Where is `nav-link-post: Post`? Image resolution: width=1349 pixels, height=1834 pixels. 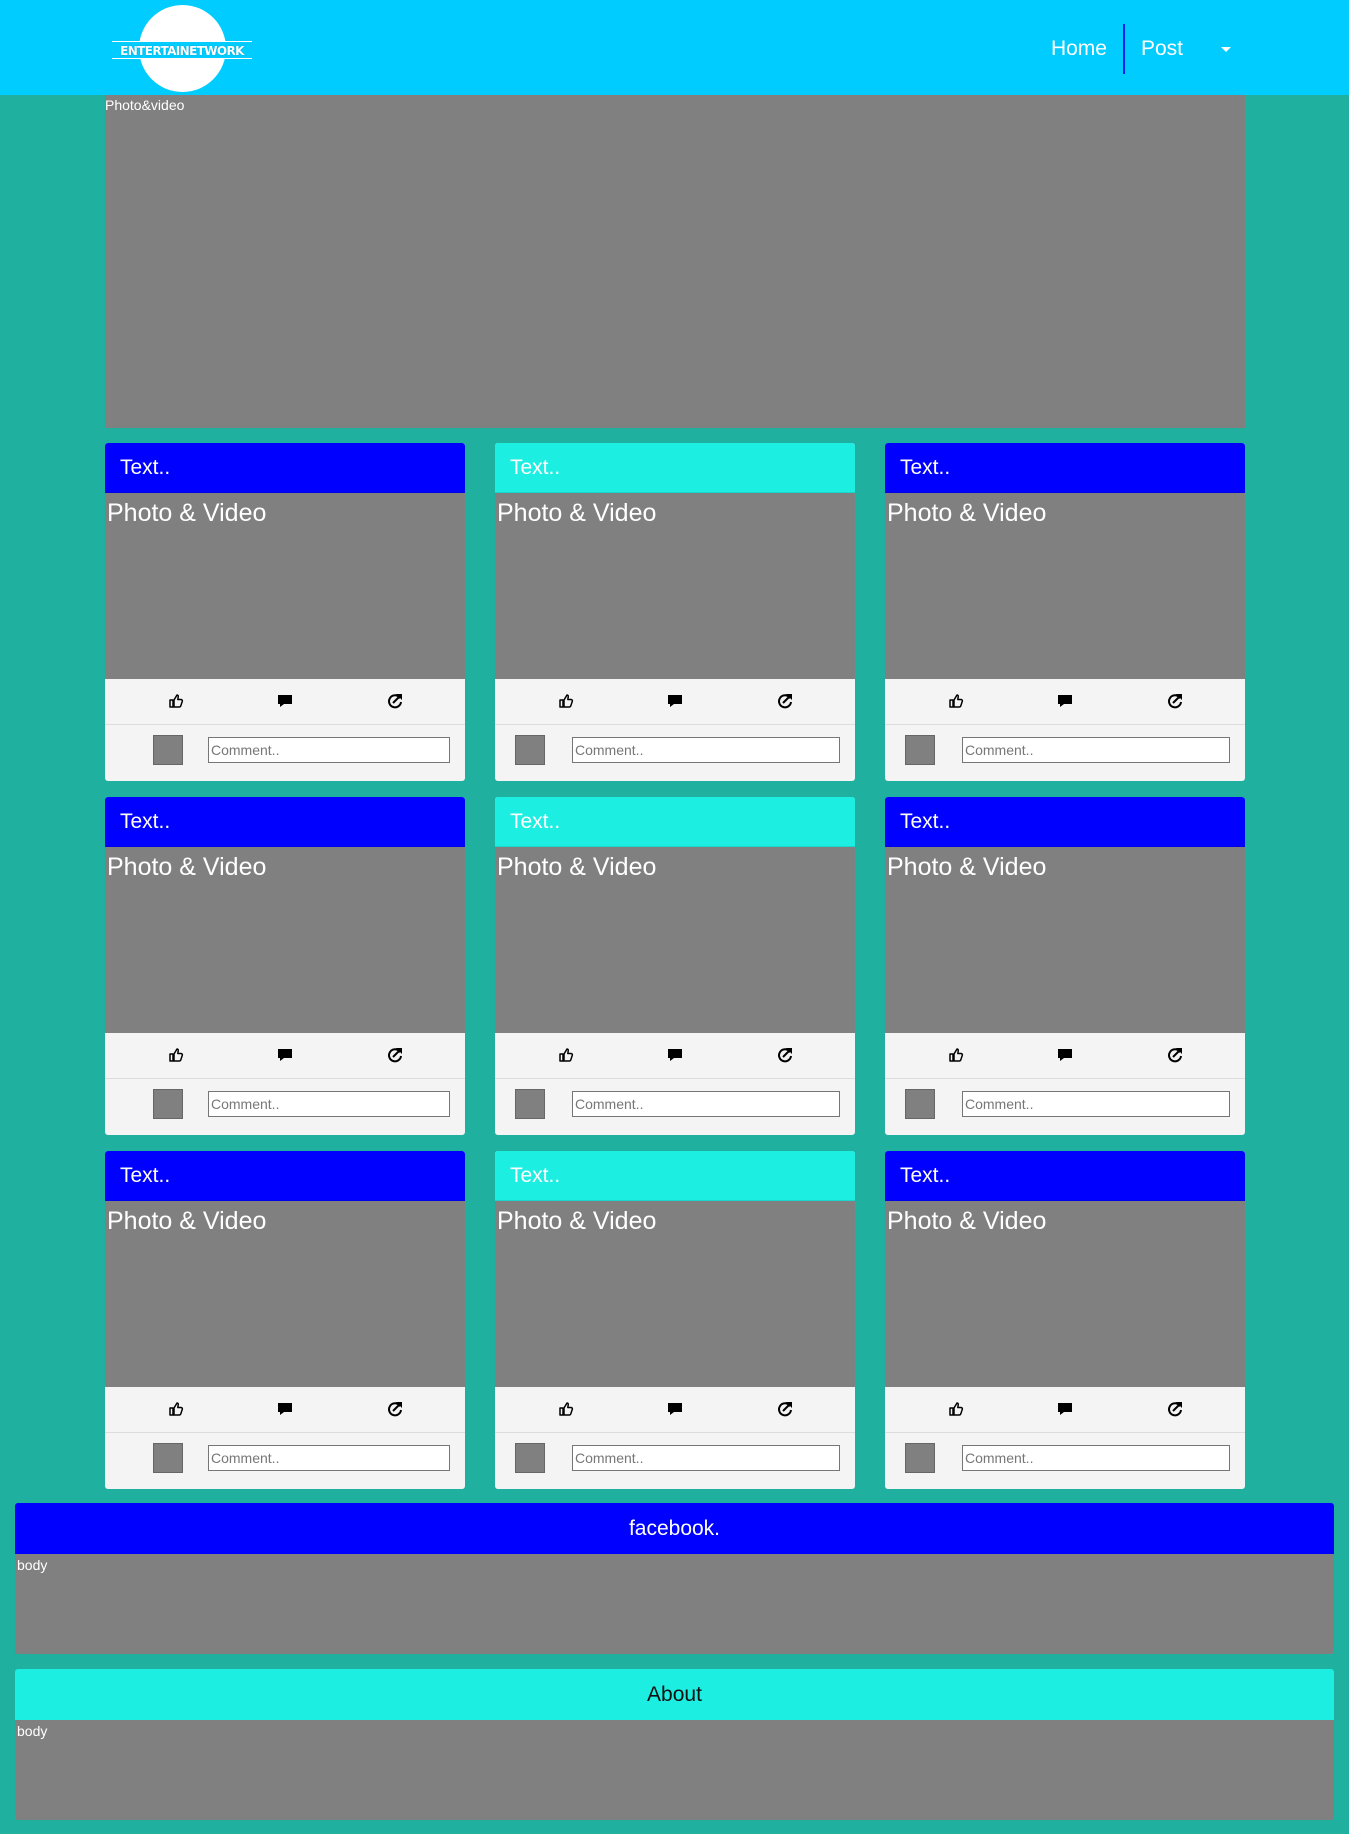
nav-link-post: Post is located at coordinates (1162, 49).